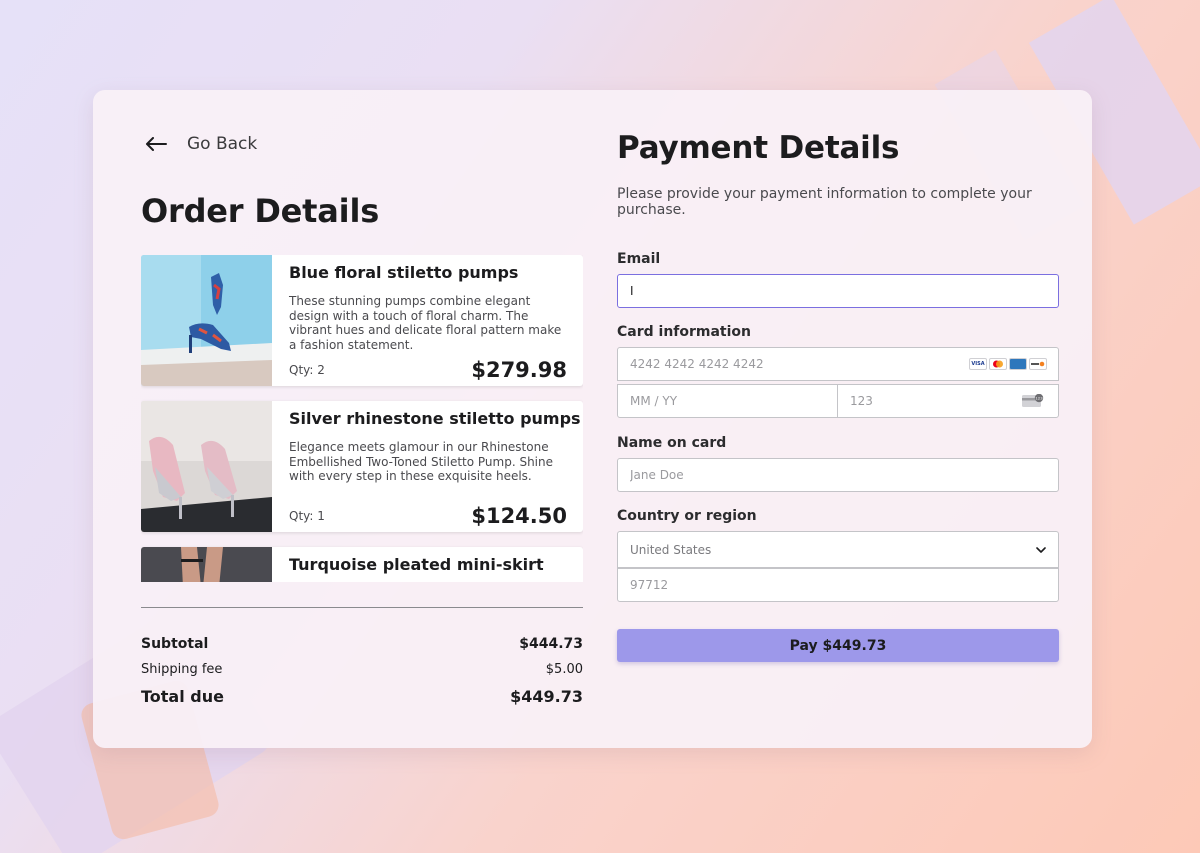  I want to click on item-name: Blue floral stiletto pumps, so click(404, 272).